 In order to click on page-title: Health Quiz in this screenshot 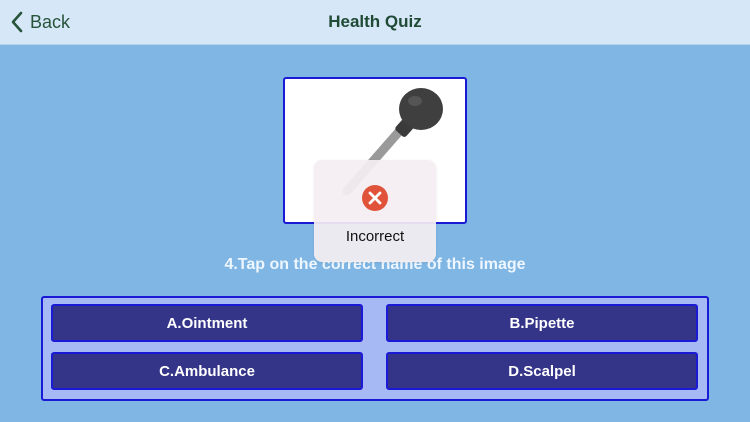, I will do `click(375, 21)`.